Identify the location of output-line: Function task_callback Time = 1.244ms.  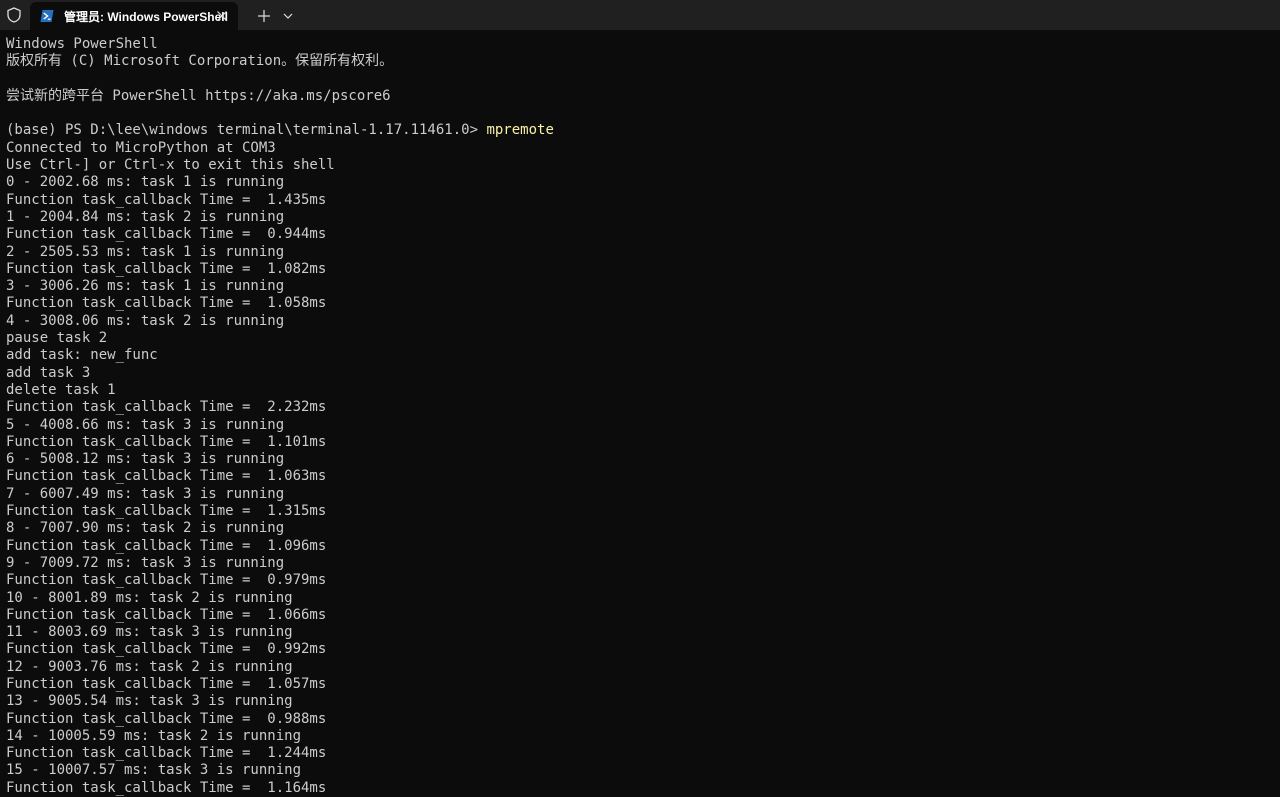
(166, 753).